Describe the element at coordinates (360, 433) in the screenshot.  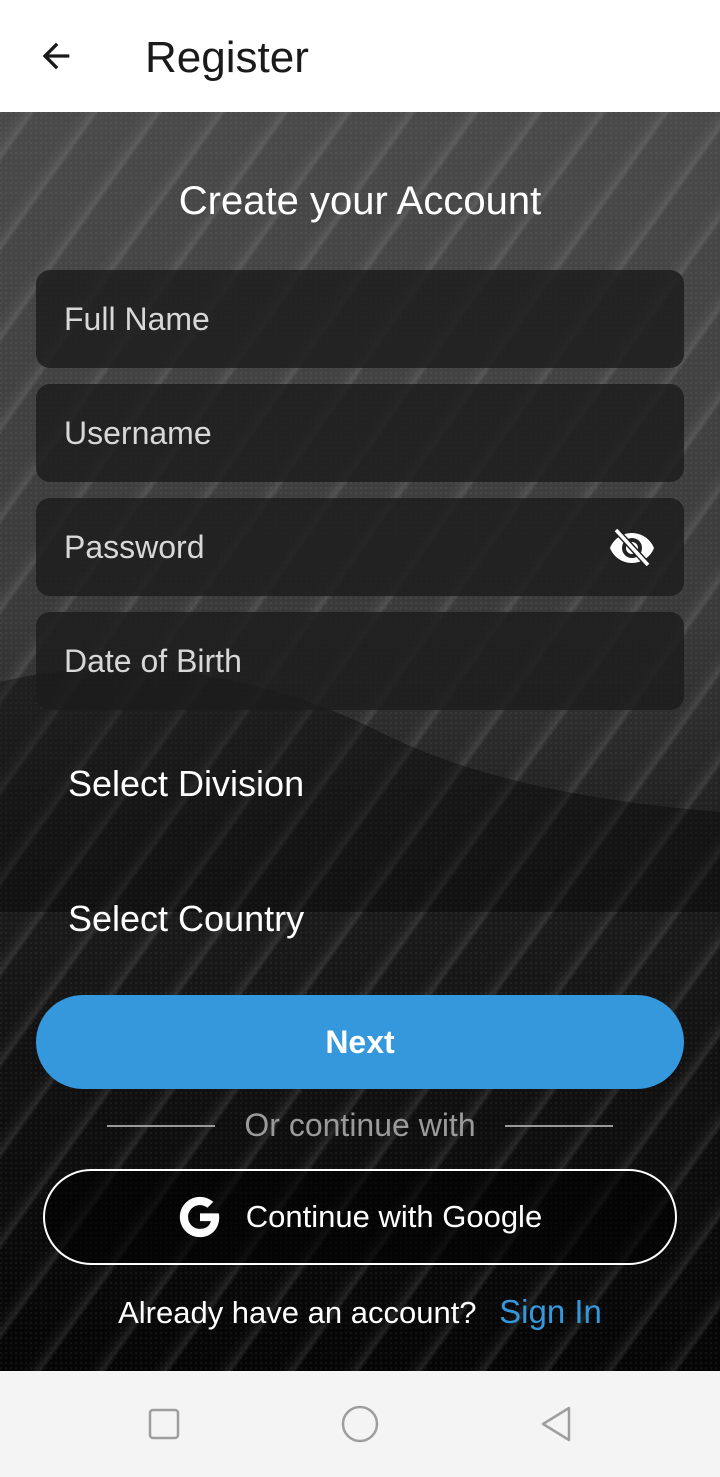
I see `username-field: Username` at that location.